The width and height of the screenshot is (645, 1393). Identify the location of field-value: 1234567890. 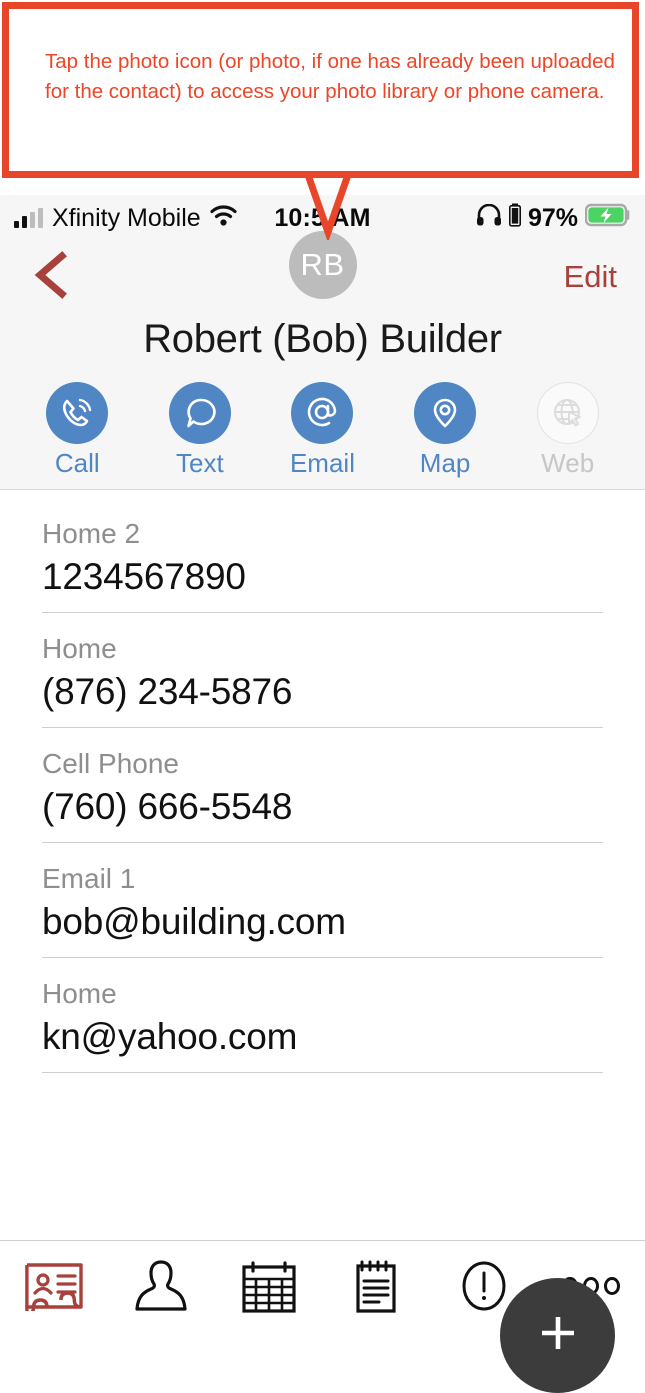
(144, 576).